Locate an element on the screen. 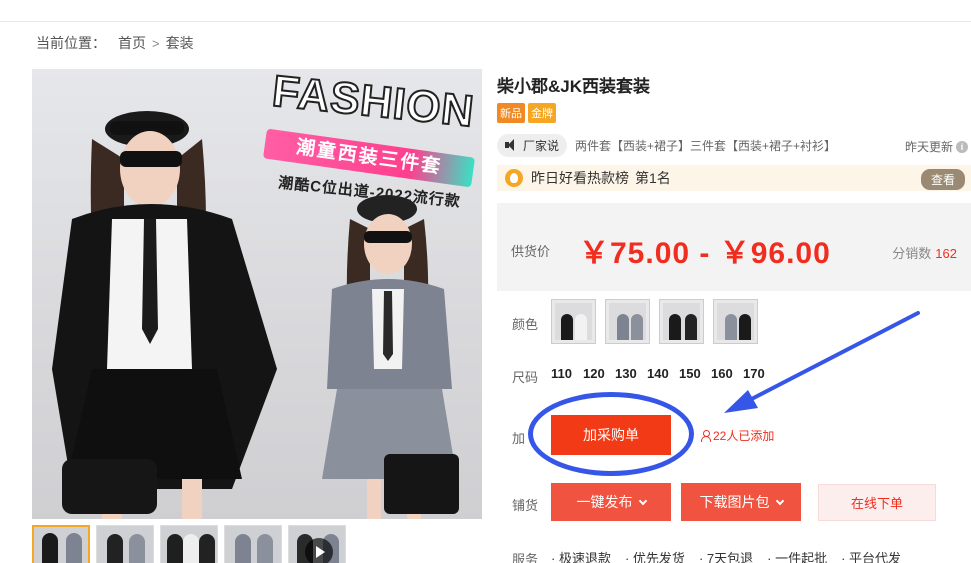 Image resolution: width=971 pixels, height=563 pixels. service-list: 极速退款 优先发货 7天包退 一件起批 平台代发 is located at coordinates (726, 555).